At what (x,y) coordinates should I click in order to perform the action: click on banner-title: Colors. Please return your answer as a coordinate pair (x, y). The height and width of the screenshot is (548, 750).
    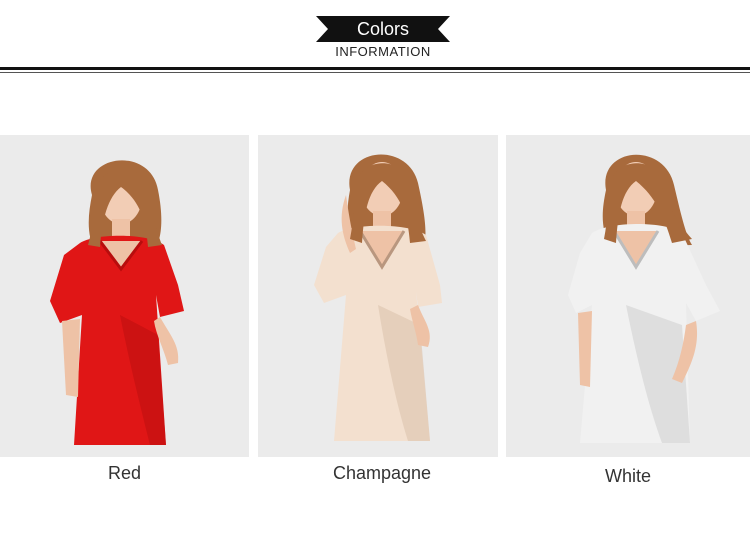
    Looking at the image, I should click on (382, 29).